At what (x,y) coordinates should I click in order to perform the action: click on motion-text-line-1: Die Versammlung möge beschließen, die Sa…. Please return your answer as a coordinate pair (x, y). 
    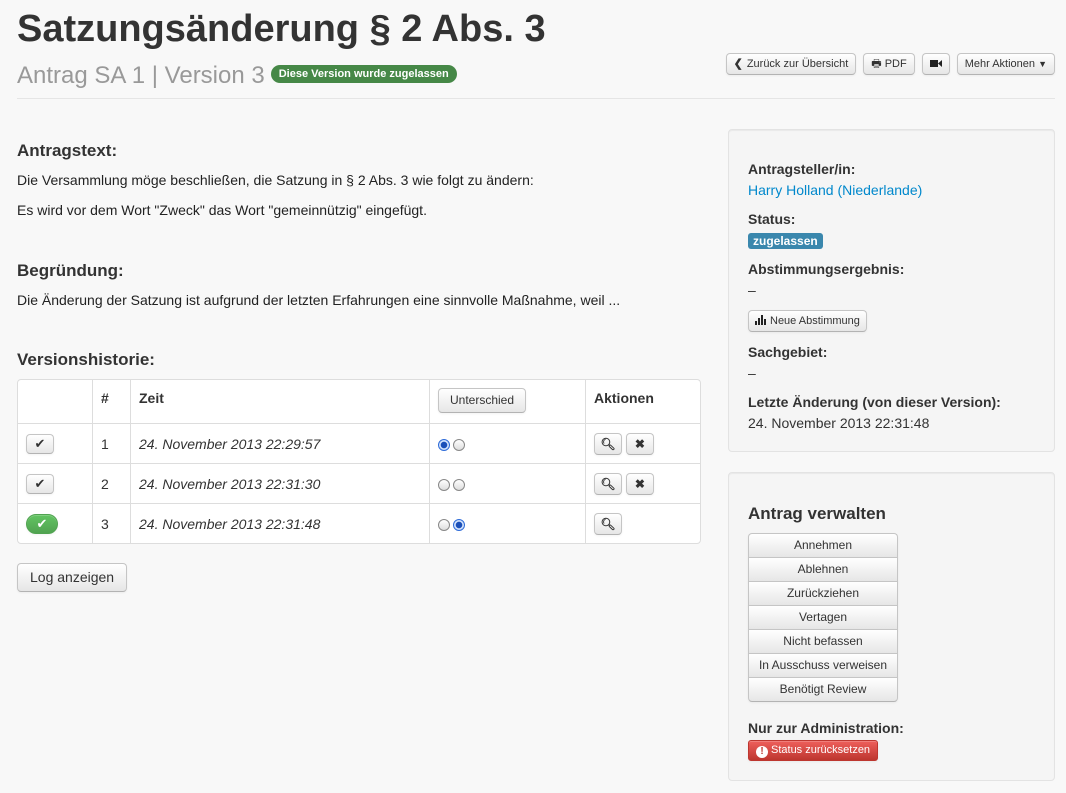
    Looking at the image, I should click on (275, 180).